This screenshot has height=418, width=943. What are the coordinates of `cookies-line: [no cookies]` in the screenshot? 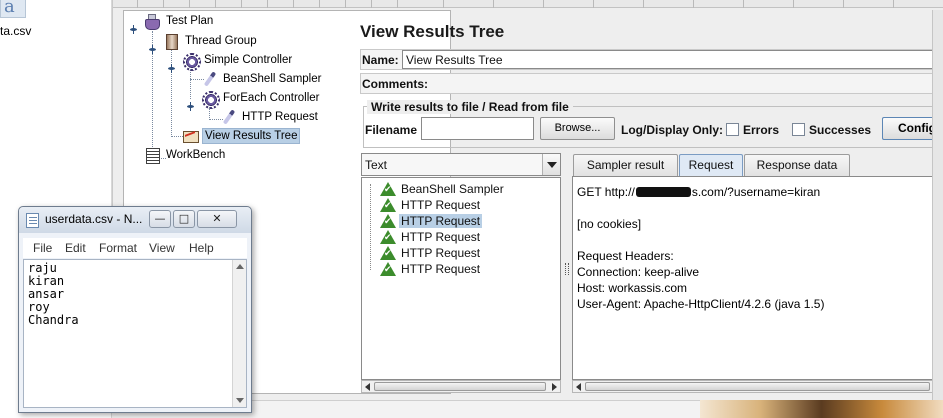 It's located at (609, 224).